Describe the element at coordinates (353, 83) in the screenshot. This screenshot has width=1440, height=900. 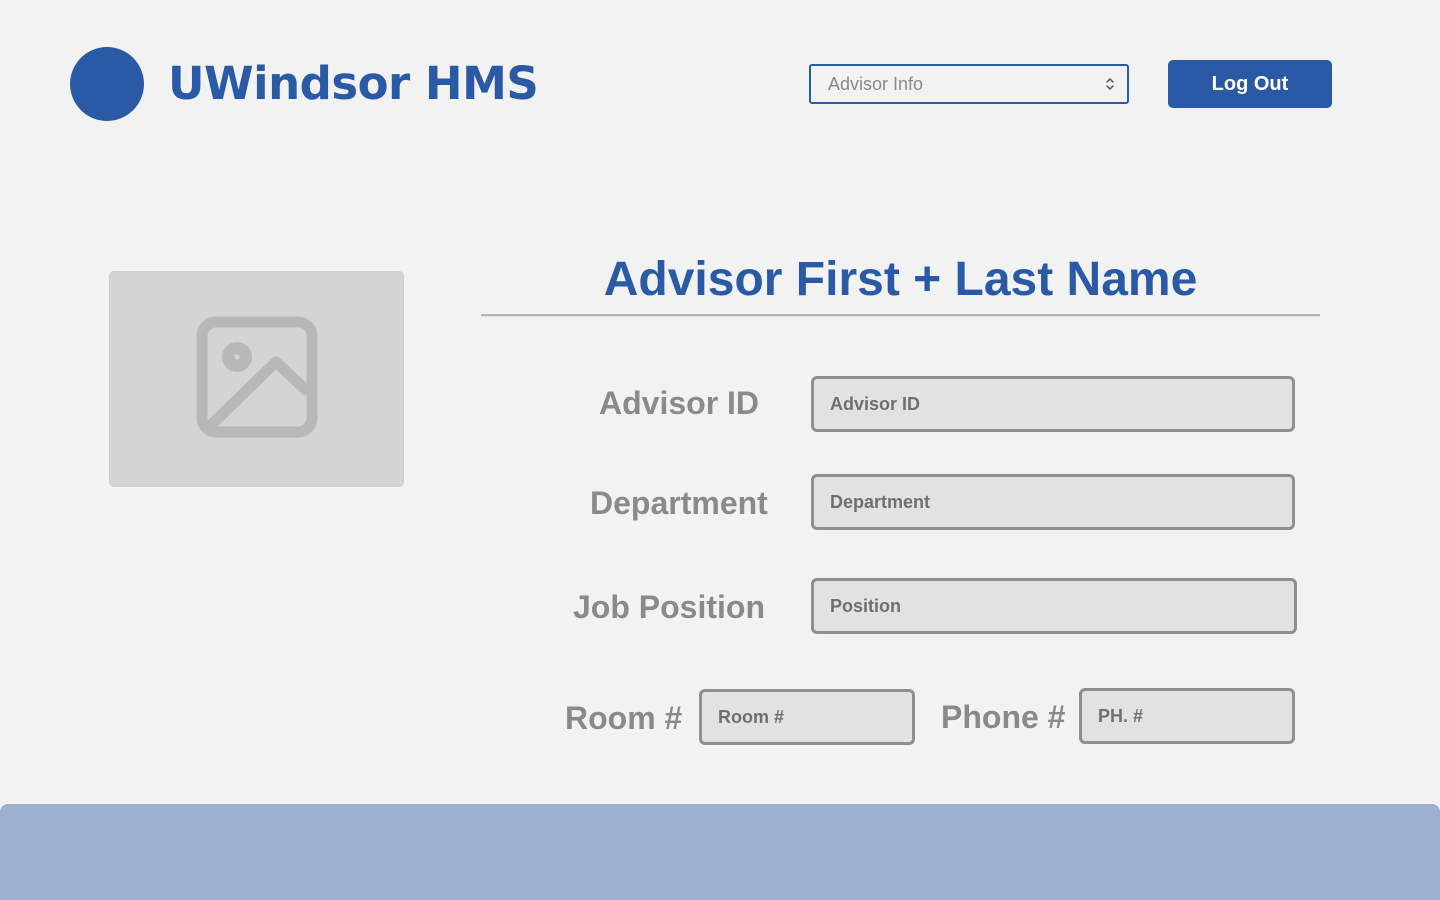
I see `app-title: UWindsor HMS` at that location.